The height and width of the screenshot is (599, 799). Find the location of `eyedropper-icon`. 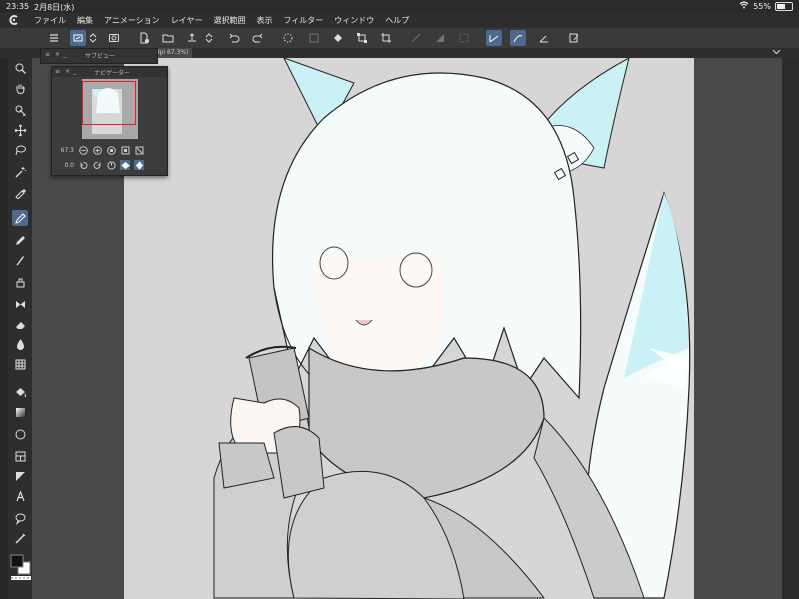

eyedropper-icon is located at coordinates (20, 192).